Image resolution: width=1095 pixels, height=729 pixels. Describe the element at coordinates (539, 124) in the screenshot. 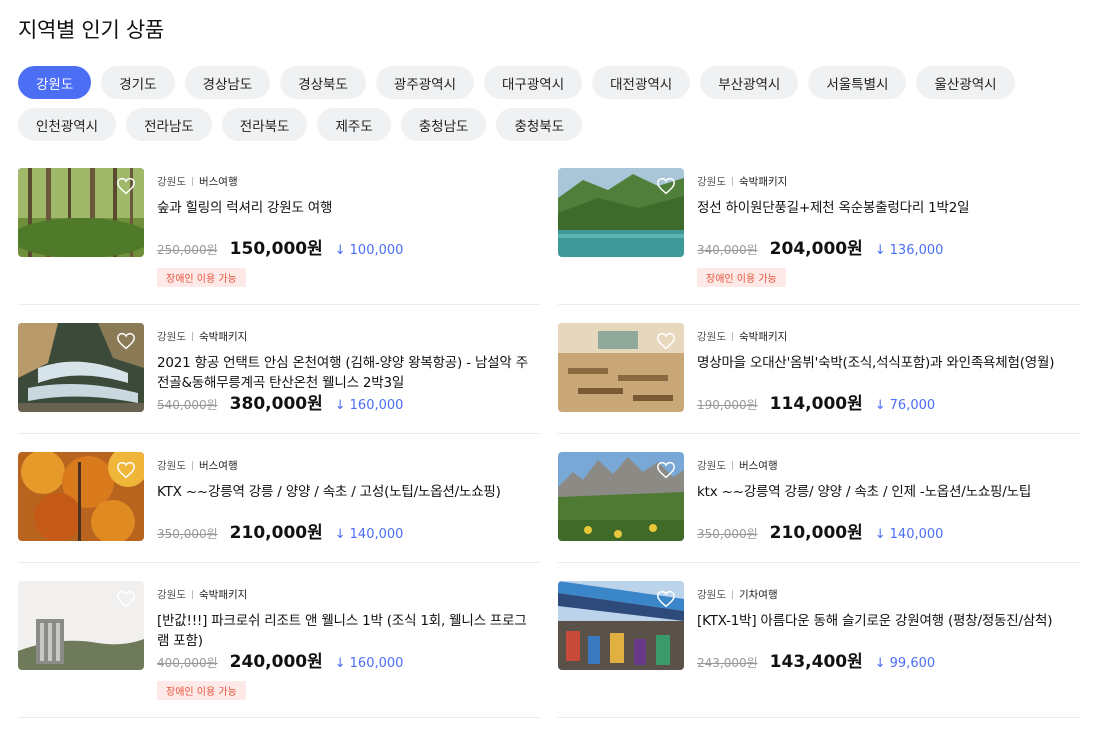

I see `region-chip-chungbuk: 충청북도` at that location.